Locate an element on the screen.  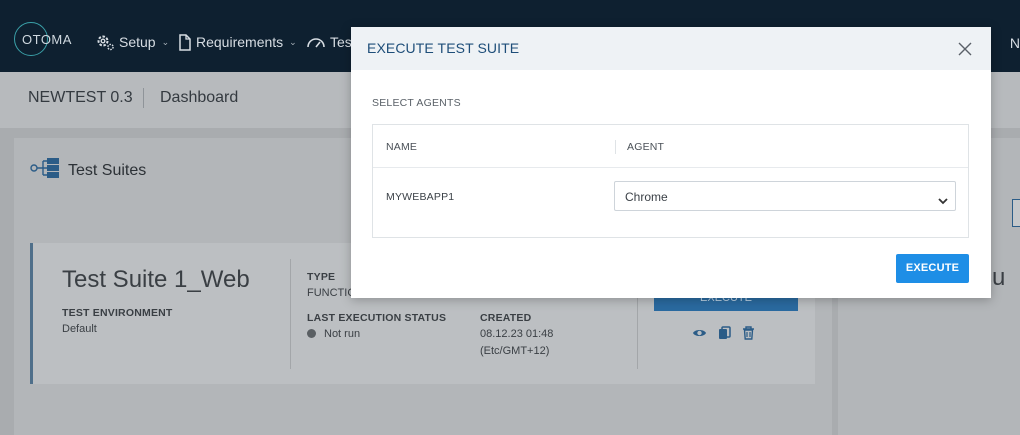
created-date: 08.12.23 01:48 is located at coordinates (517, 334).